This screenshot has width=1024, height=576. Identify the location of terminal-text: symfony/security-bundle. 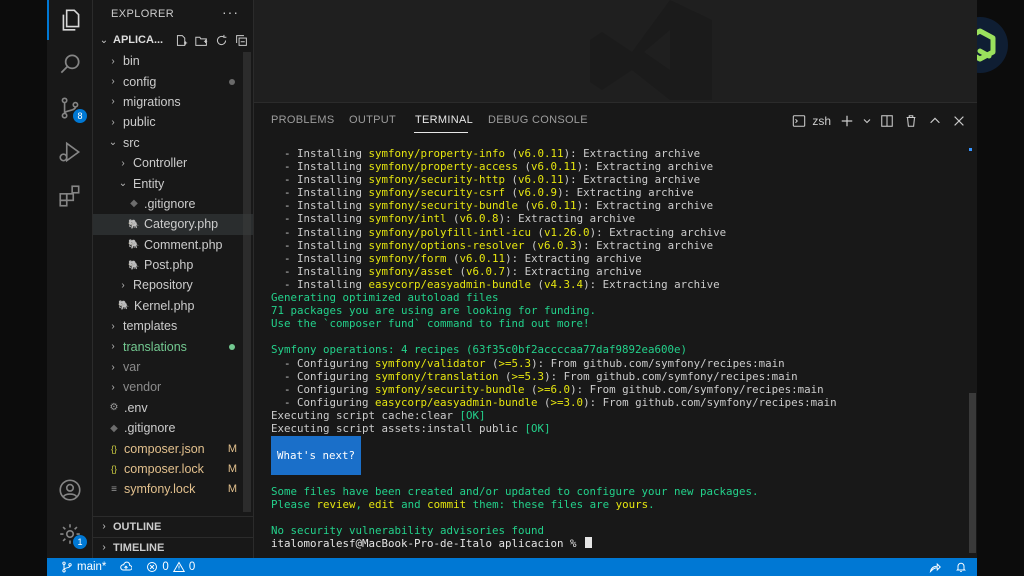
(443, 206).